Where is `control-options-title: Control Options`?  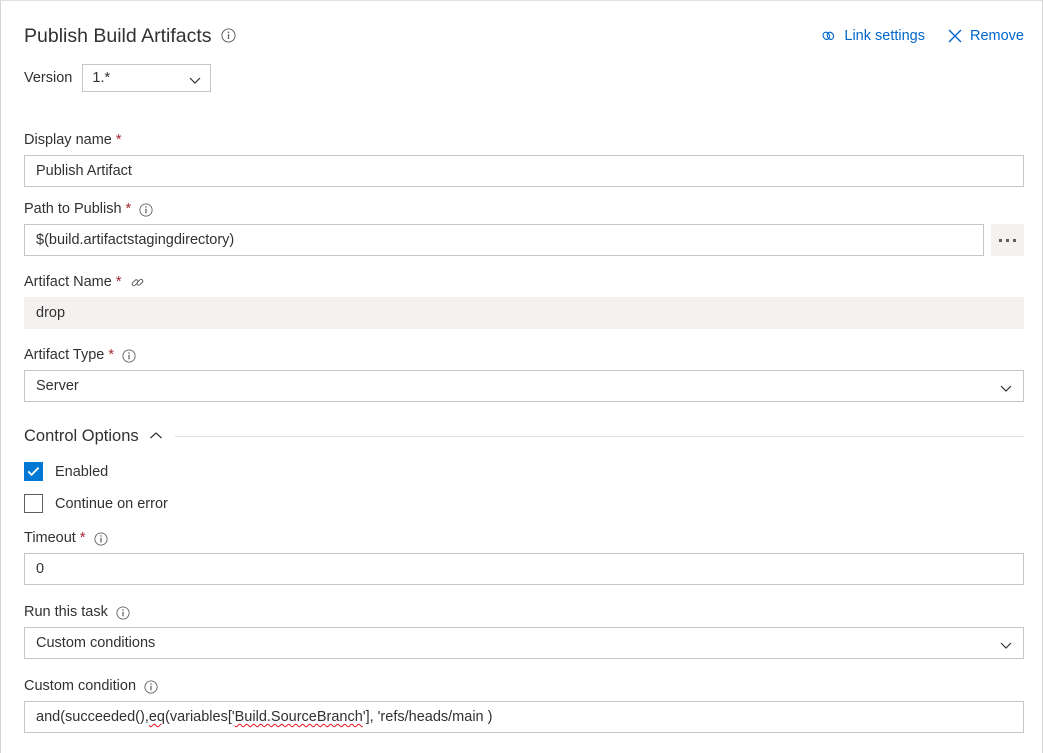
control-options-title: Control Options is located at coordinates (81, 436).